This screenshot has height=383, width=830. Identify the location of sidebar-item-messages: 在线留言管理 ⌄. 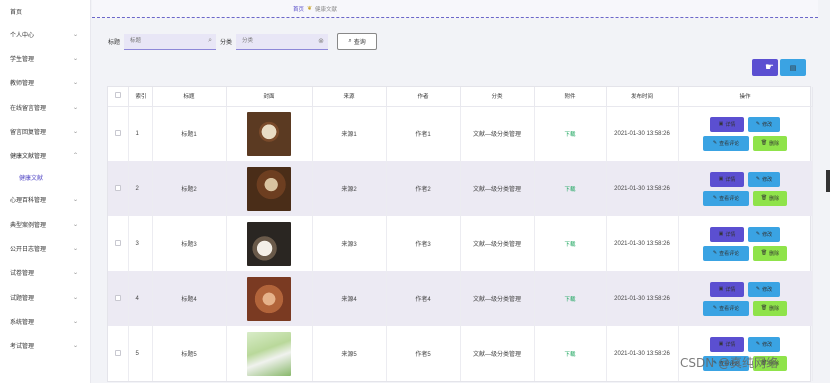
(45, 107).